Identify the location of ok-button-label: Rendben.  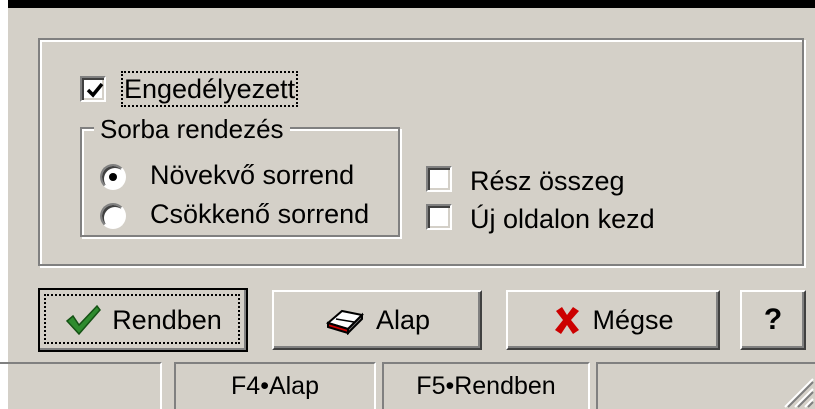
(167, 319).